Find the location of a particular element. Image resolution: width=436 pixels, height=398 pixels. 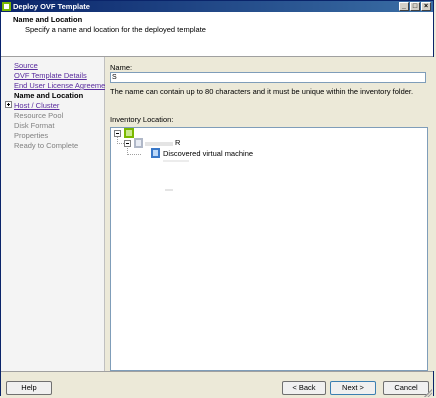

help-button: Help is located at coordinates (29, 388).